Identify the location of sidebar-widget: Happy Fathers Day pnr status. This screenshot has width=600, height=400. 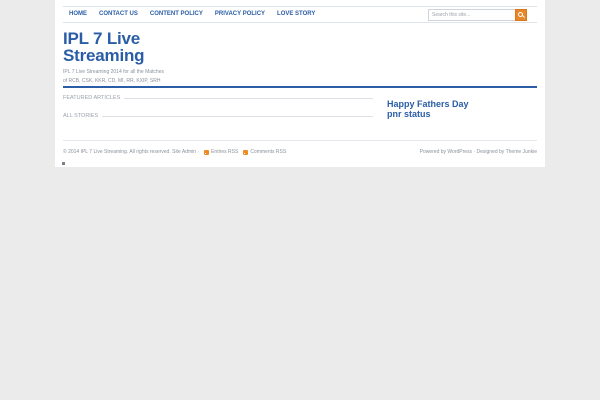
(457, 109).